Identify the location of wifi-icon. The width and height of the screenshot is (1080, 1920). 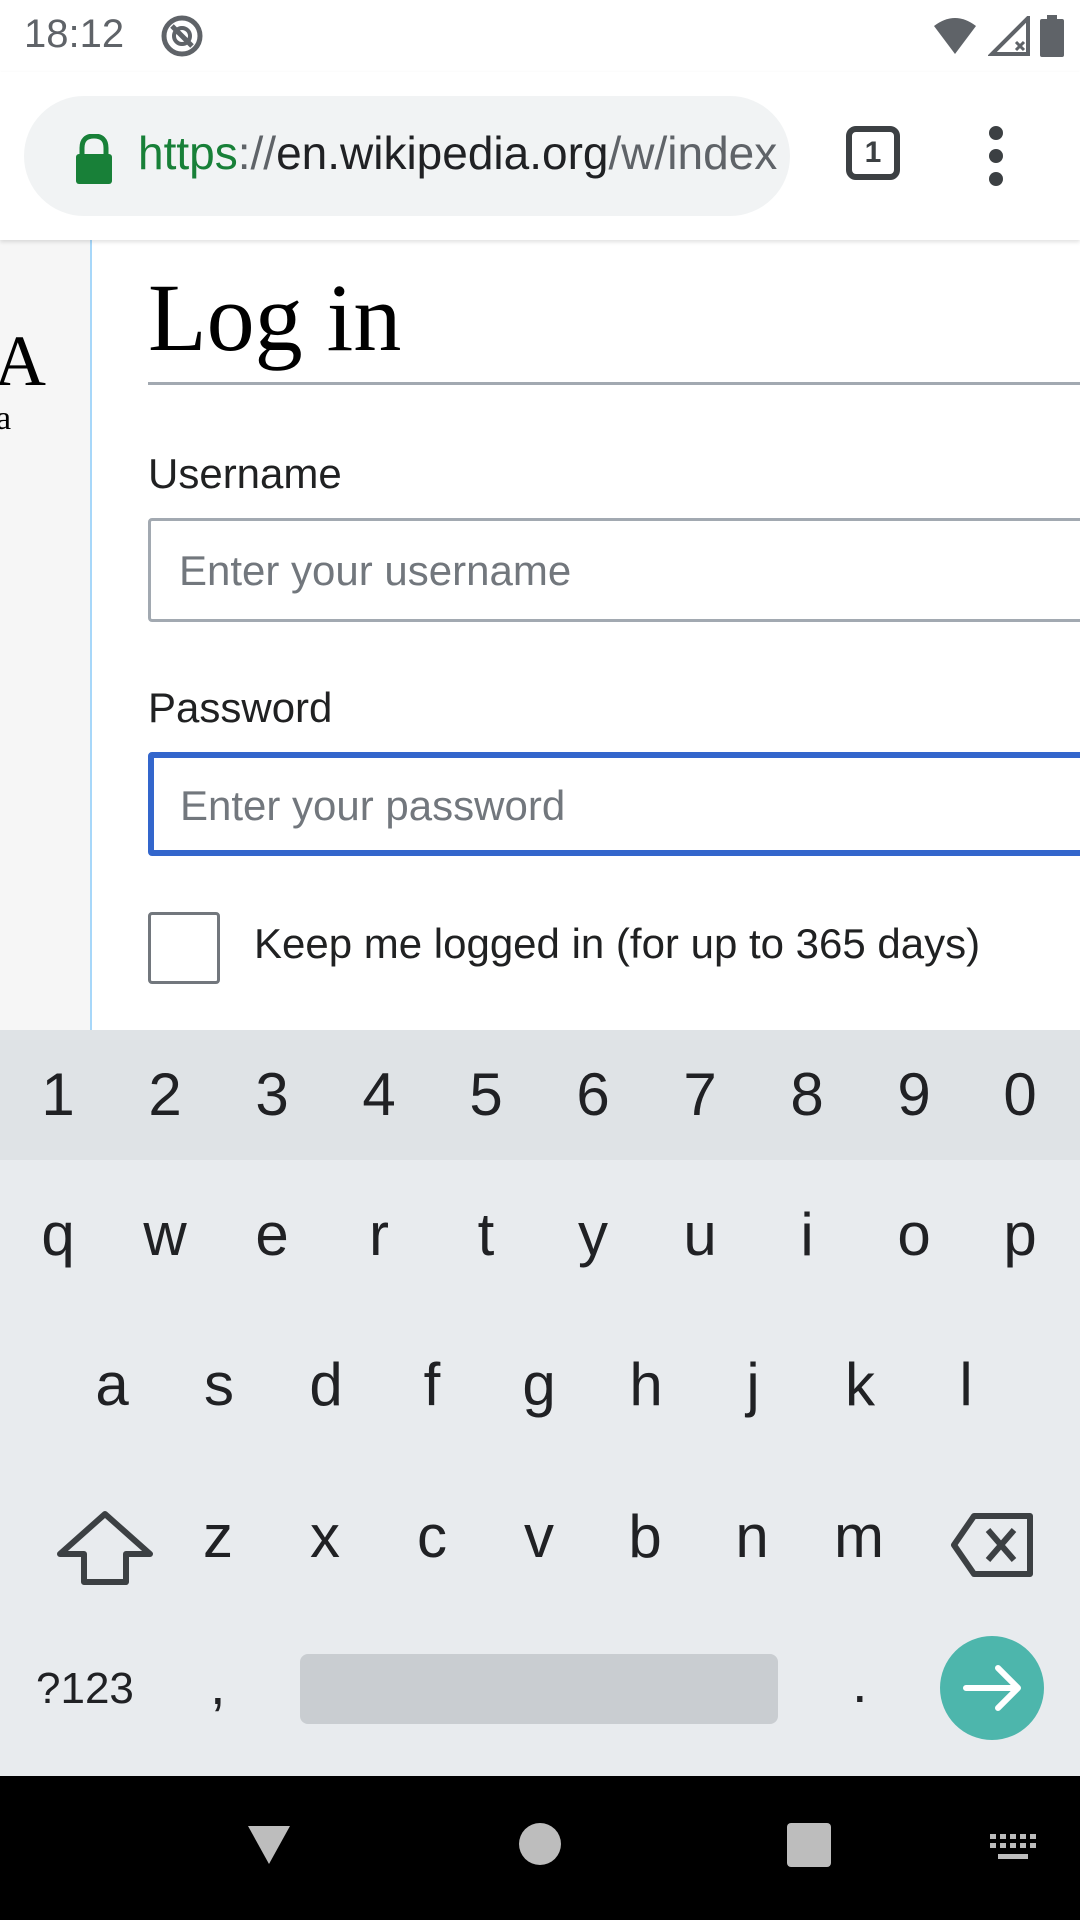
(955, 36).